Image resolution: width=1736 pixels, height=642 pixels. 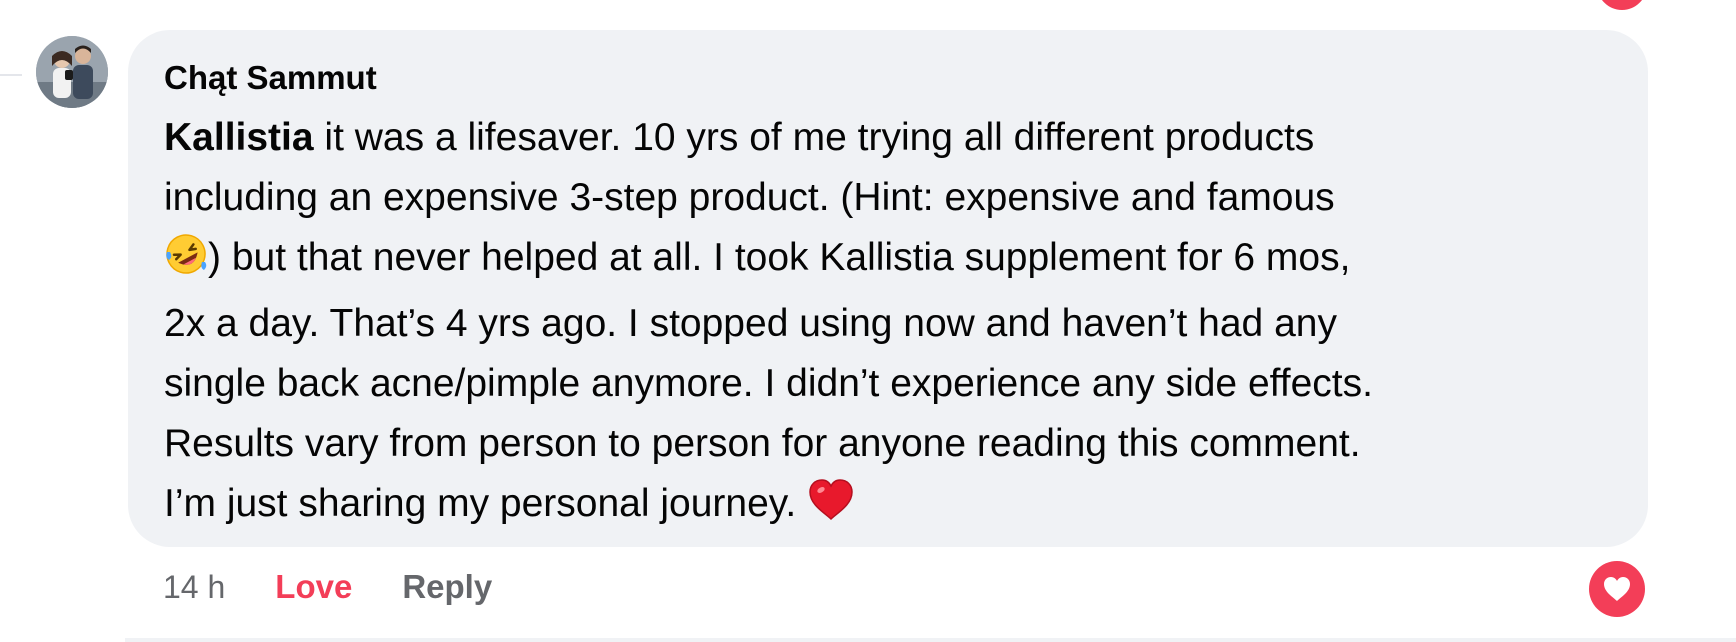 I want to click on red-heart-emoji-icon, so click(x=831, y=509).